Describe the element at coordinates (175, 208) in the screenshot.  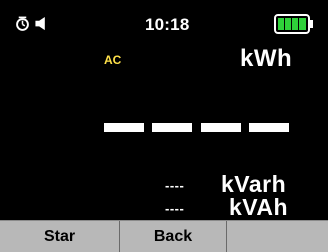
I see `apparent-energy-value: ----` at that location.